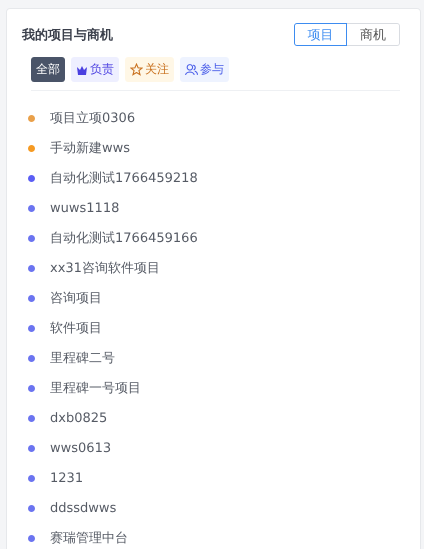 The image size is (424, 549). I want to click on project-link: ddssdwws, so click(83, 508).